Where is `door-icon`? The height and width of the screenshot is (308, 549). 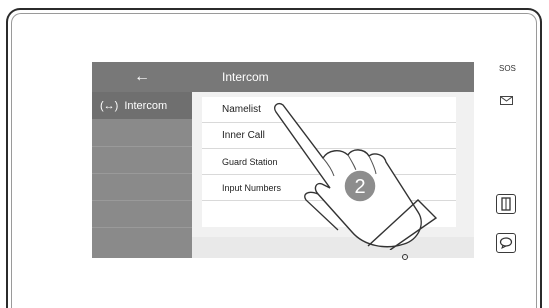 door-icon is located at coordinates (506, 204).